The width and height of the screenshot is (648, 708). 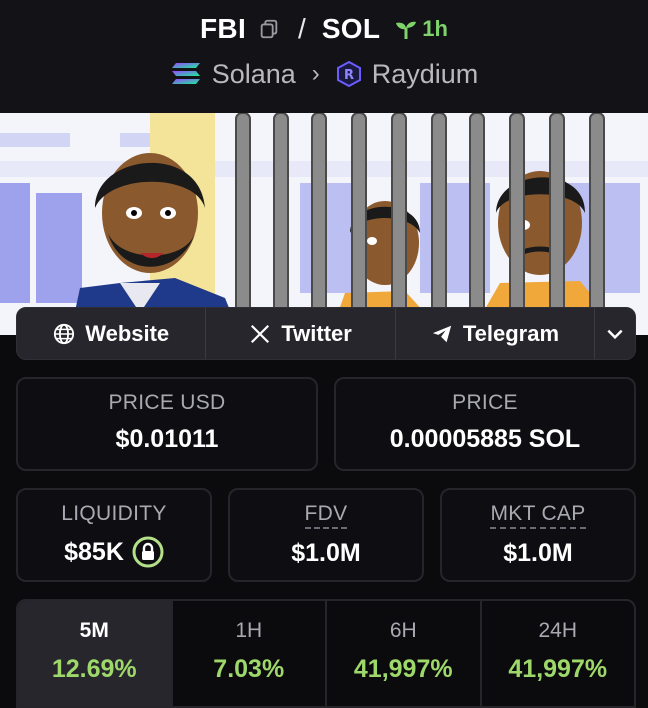 I want to click on chain-name: Solana, so click(x=254, y=74).